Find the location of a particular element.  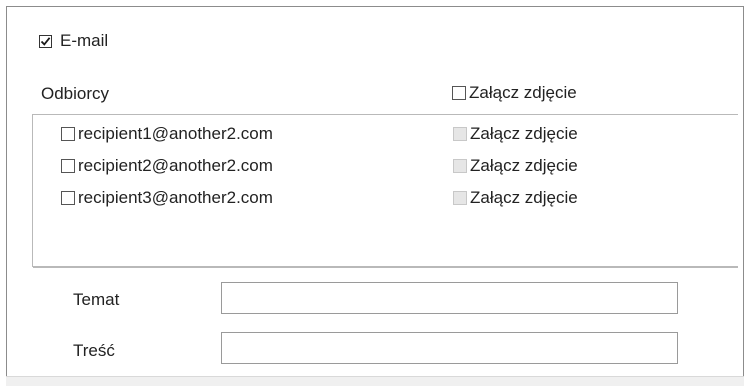

email-toggle: E-mail is located at coordinates (73, 41).